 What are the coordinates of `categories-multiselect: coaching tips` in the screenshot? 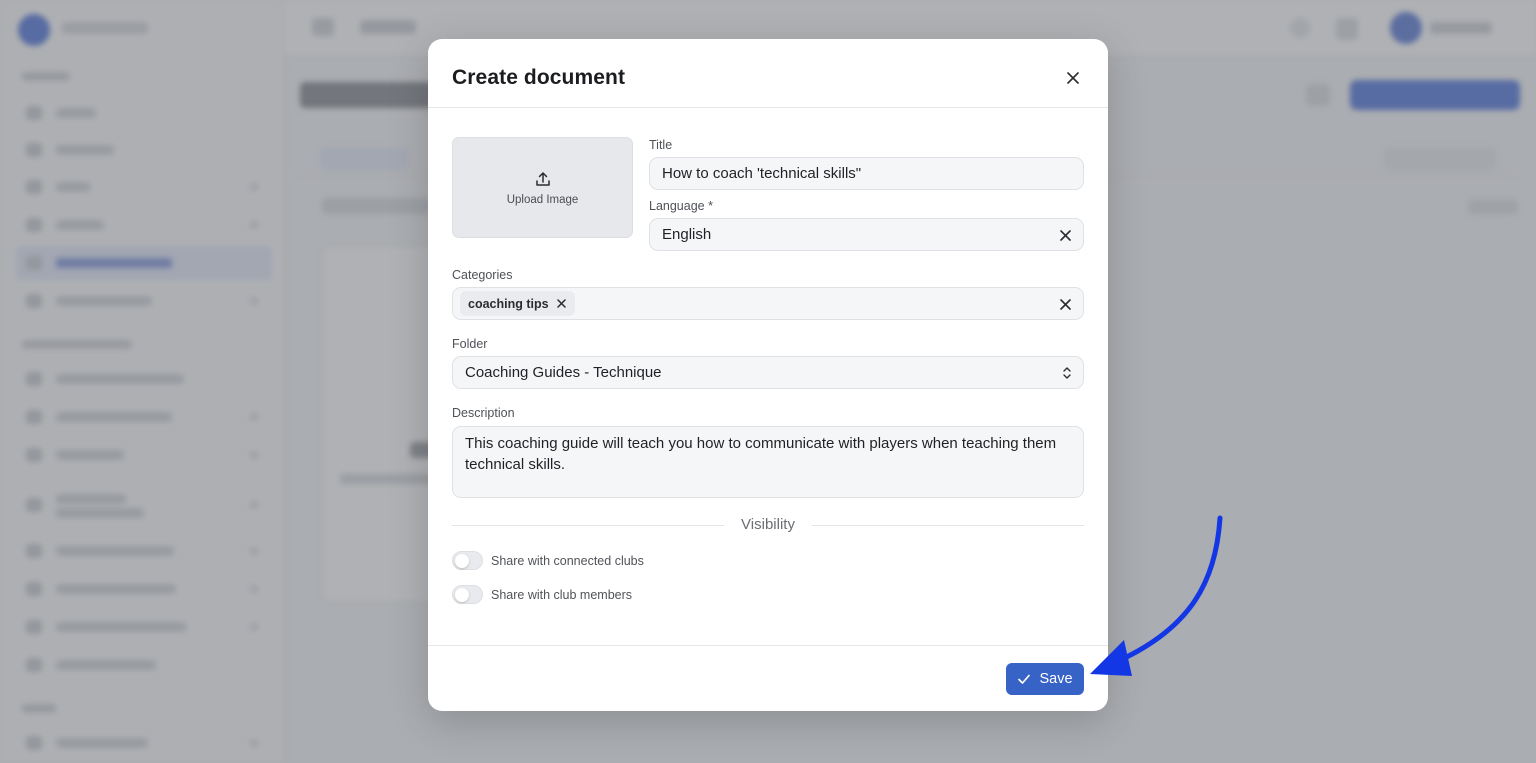 It's located at (768, 303).